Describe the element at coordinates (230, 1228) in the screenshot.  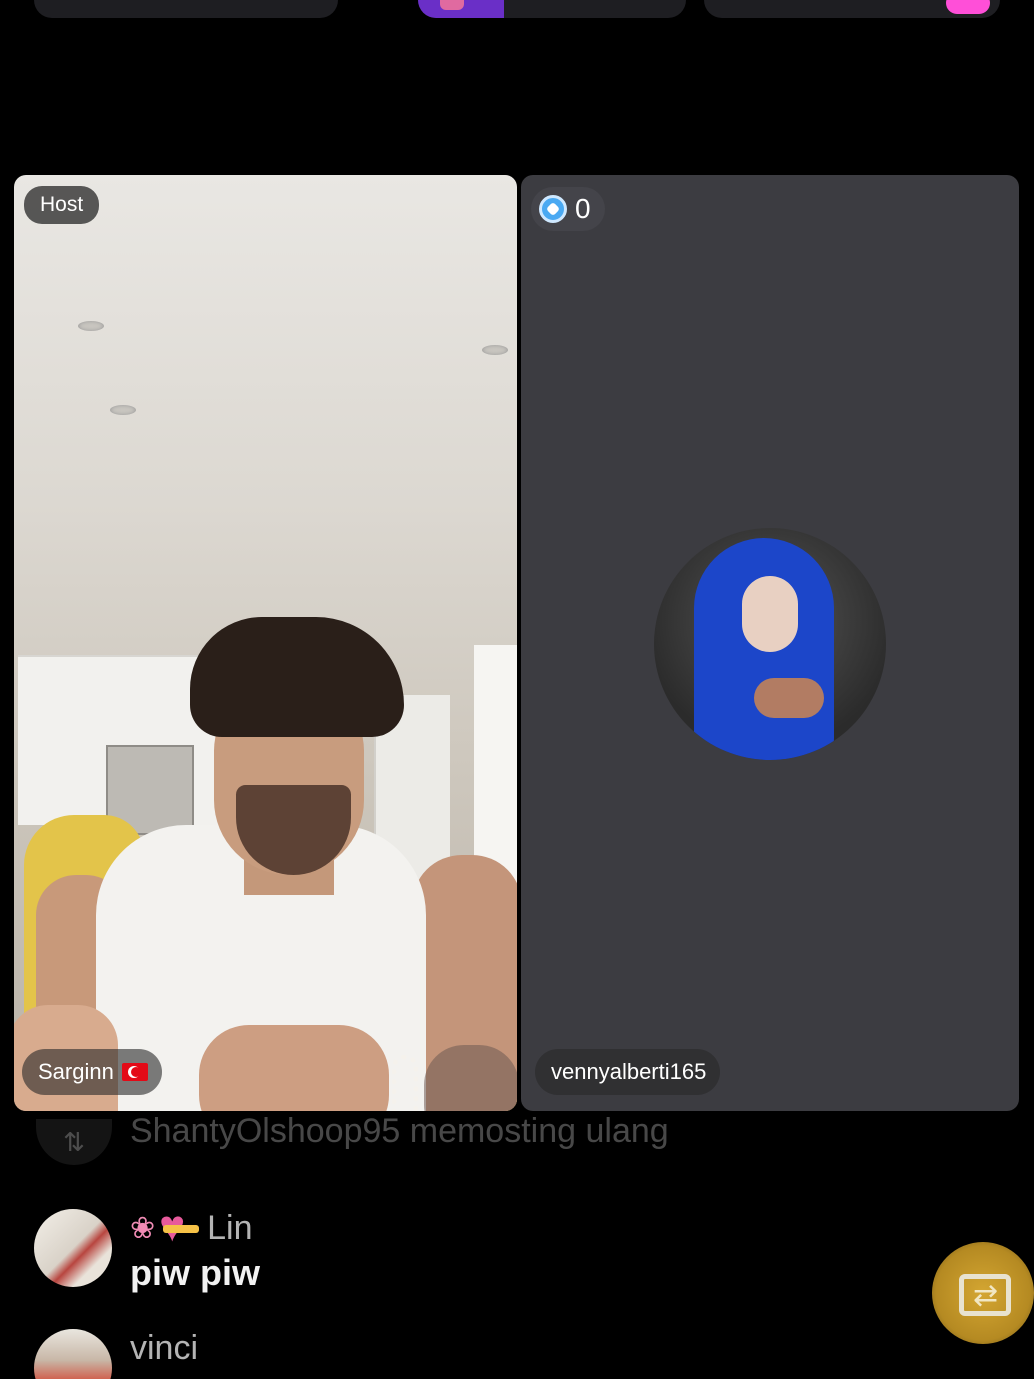
I see `chat-username: Lin` at that location.